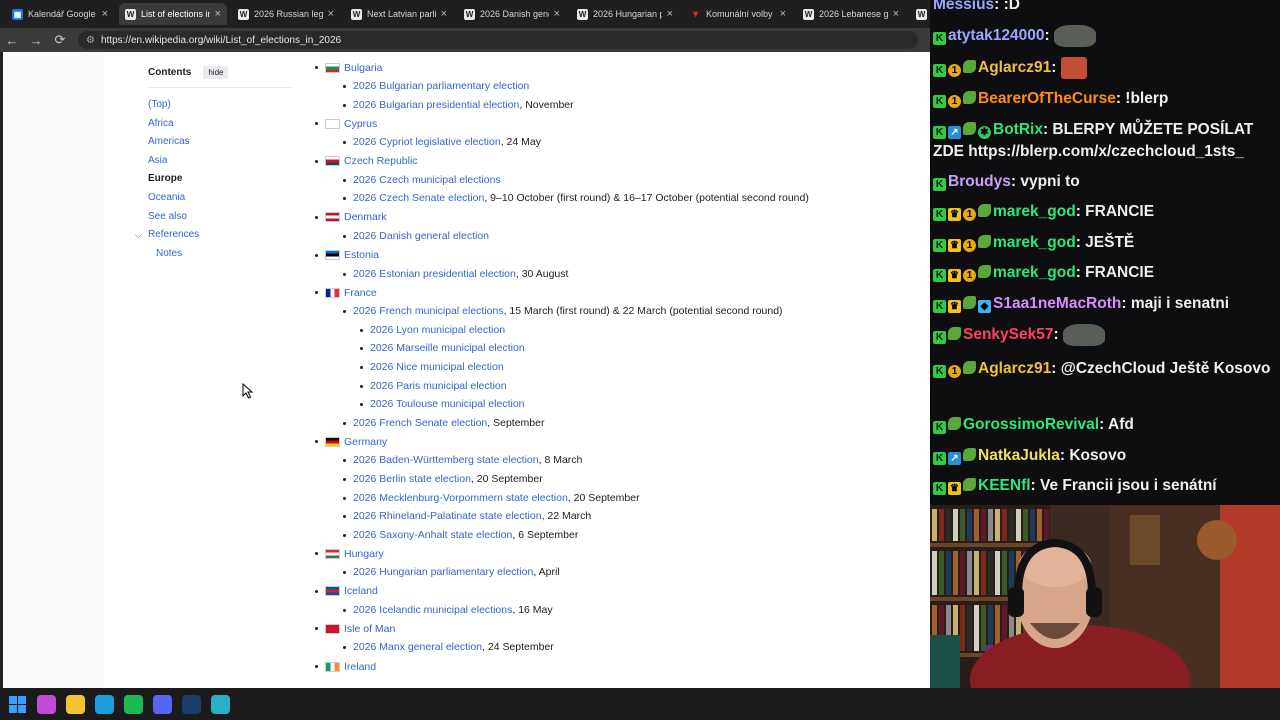 This screenshot has height=720, width=1280. I want to click on tab-overflow: W, so click(920, 14).